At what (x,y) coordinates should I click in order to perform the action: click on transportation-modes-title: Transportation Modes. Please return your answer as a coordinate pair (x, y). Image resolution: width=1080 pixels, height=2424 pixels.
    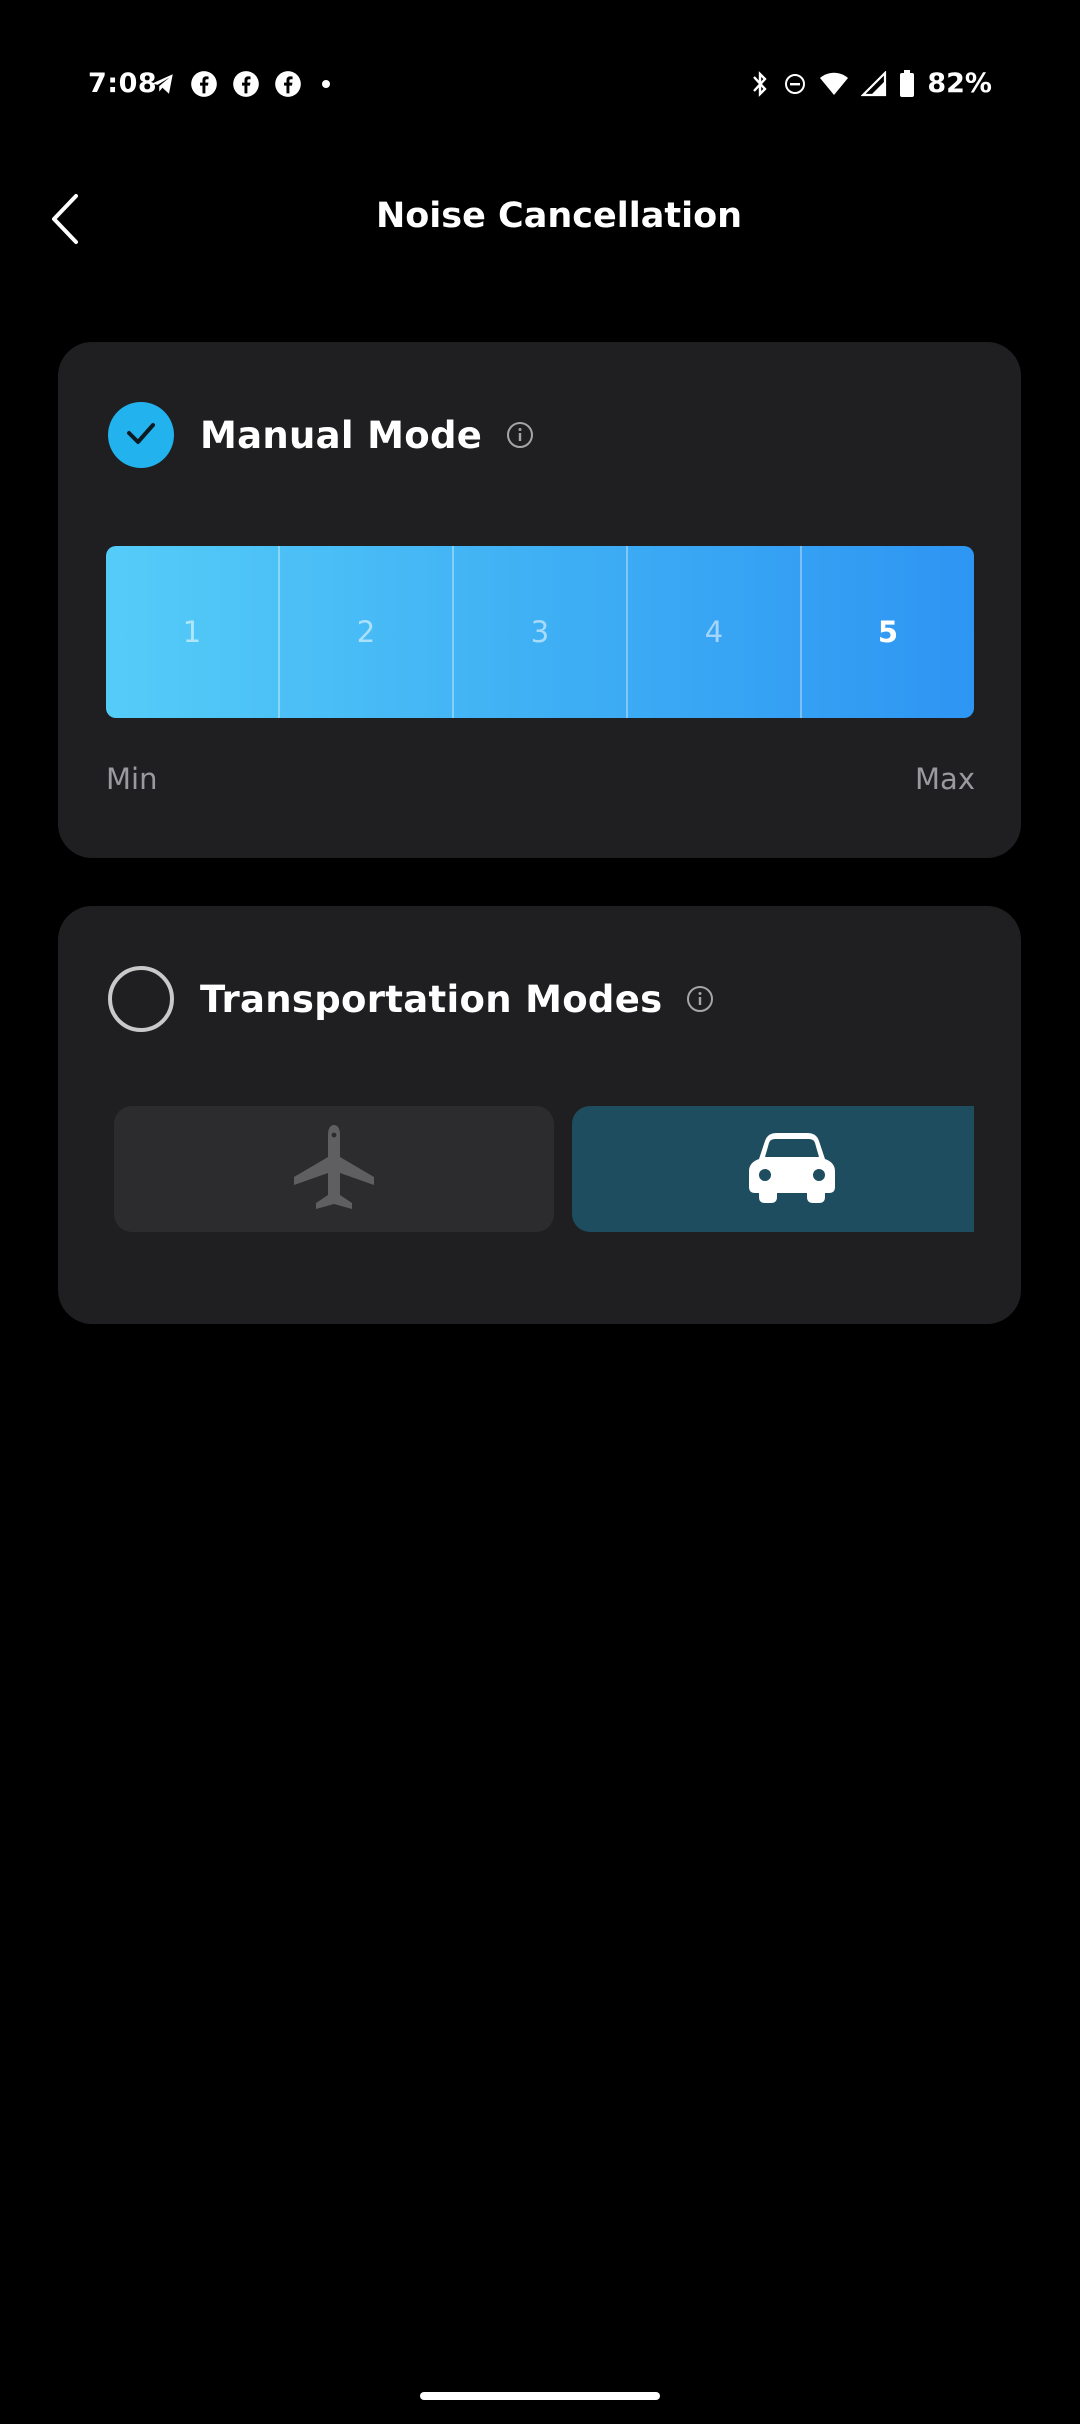
    Looking at the image, I should click on (431, 999).